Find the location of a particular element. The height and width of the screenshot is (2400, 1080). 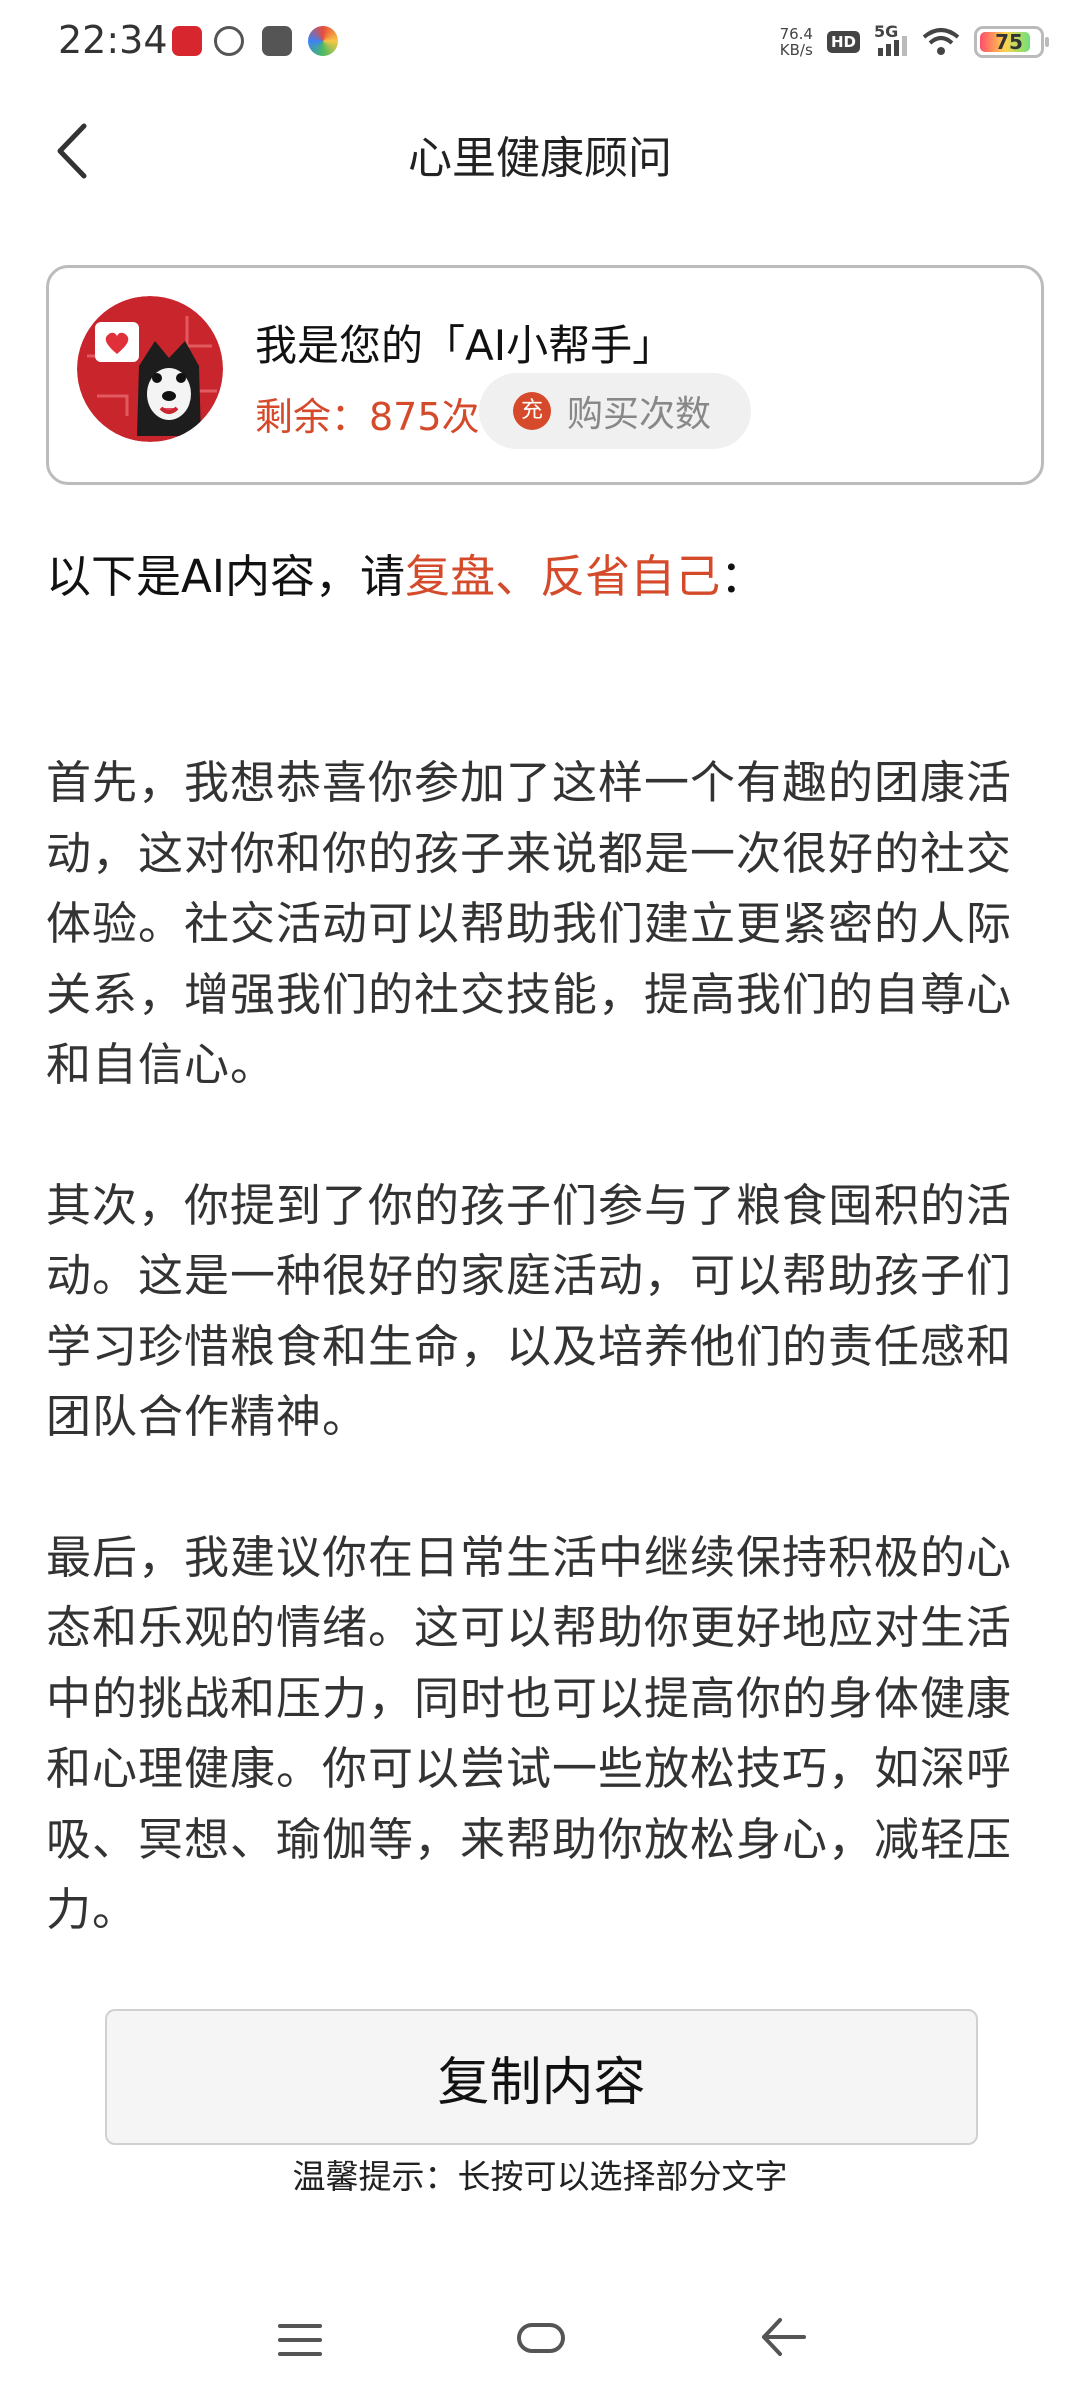

status-bar: 22:34 76.4 KB/s HD 5G 75 is located at coordinates (540, 42).